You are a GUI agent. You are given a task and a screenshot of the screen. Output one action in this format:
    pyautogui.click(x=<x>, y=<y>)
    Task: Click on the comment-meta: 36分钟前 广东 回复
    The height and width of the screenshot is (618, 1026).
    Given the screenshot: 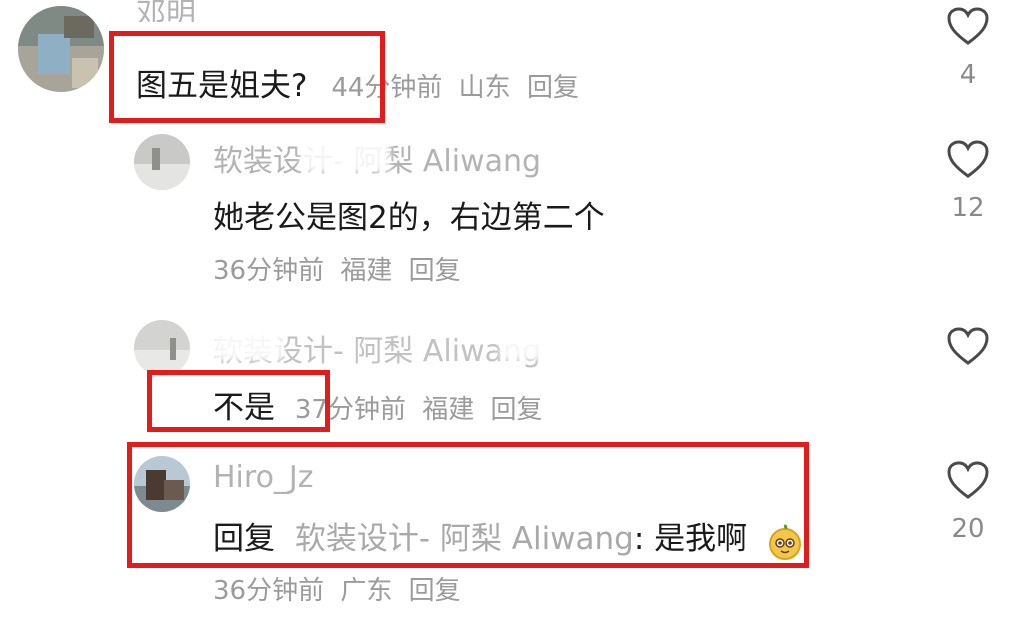 What is the action you would take?
    pyautogui.click(x=341, y=588)
    